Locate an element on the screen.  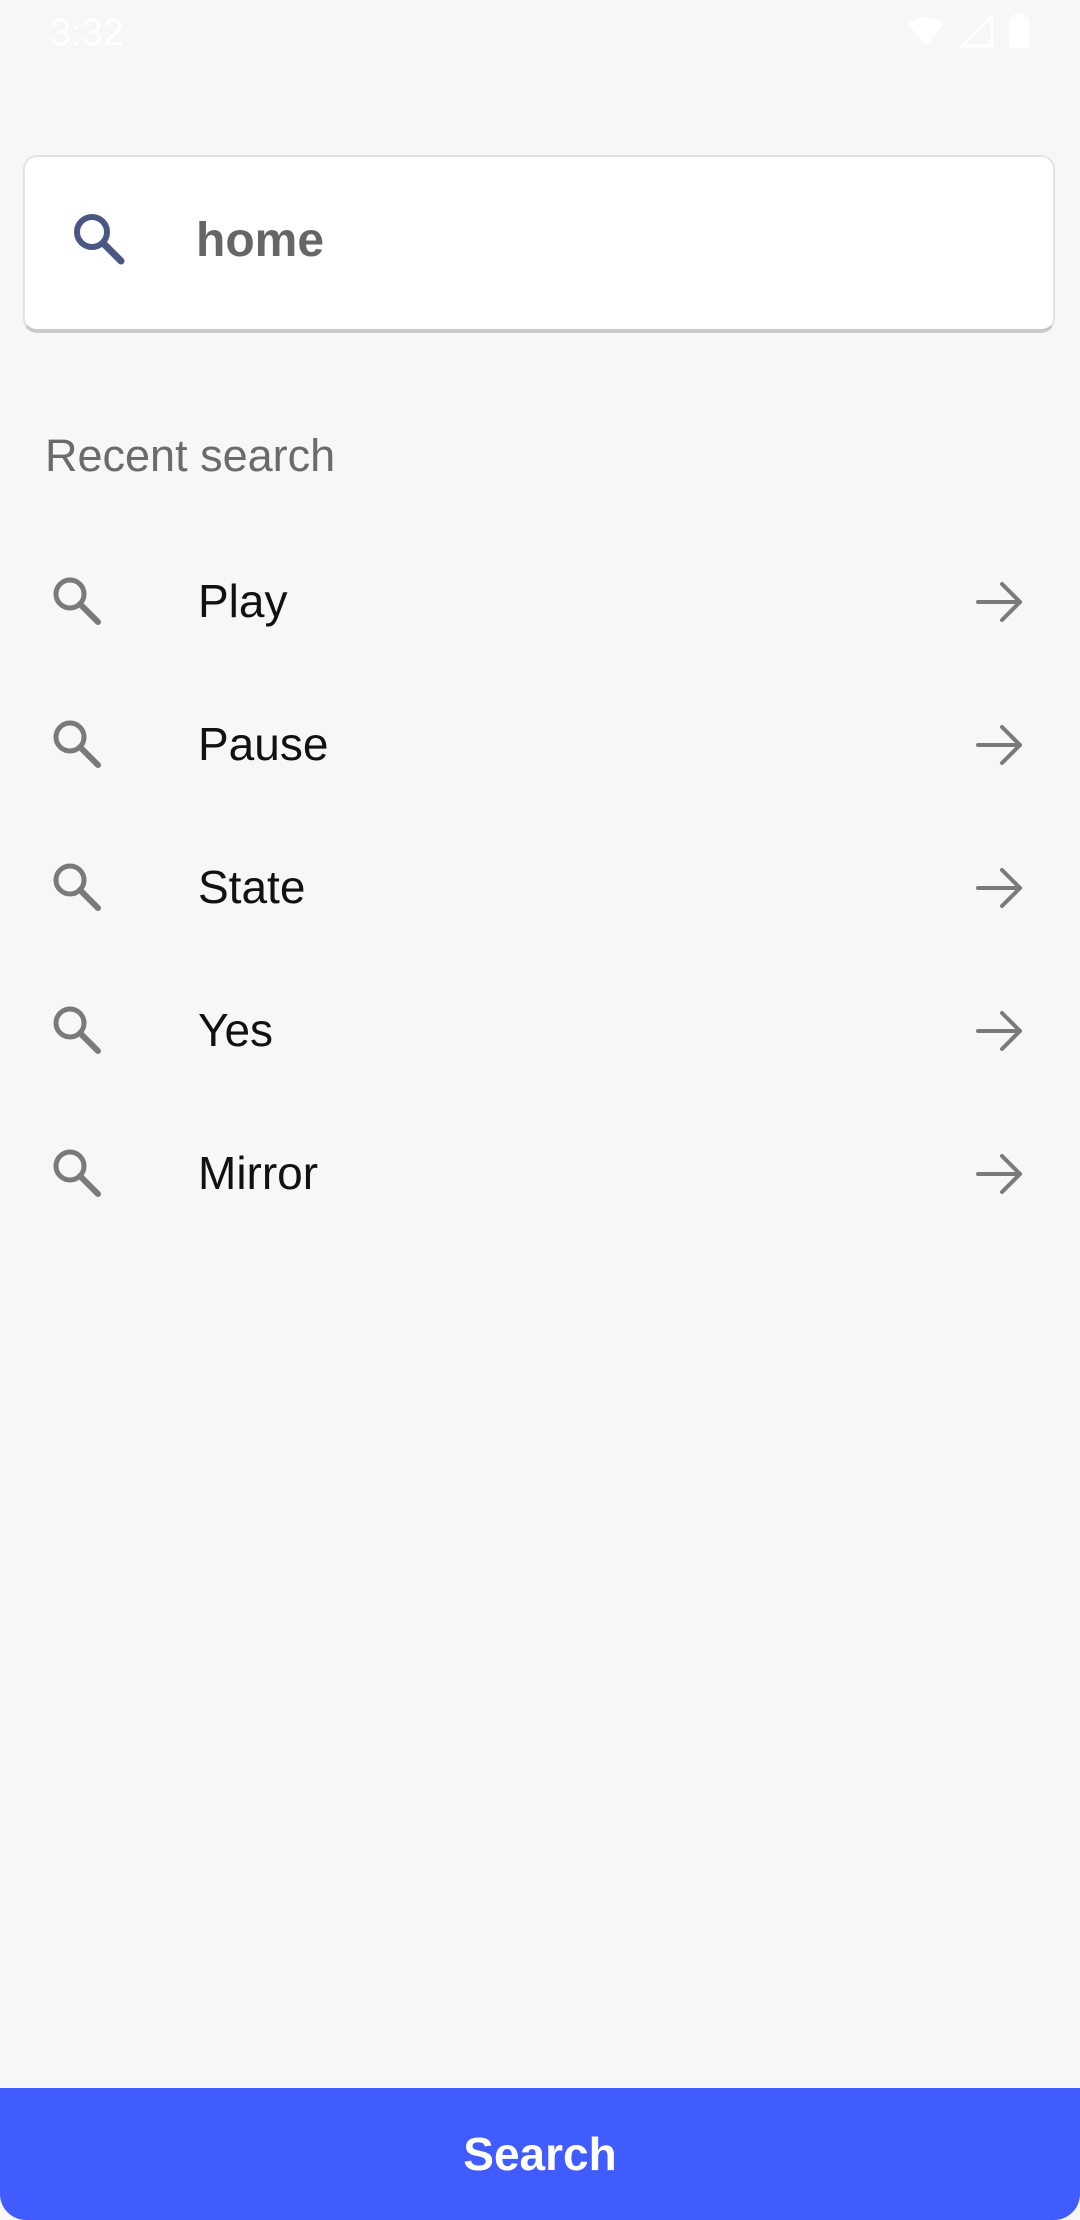
search-button: Search is located at coordinates (540, 2154).